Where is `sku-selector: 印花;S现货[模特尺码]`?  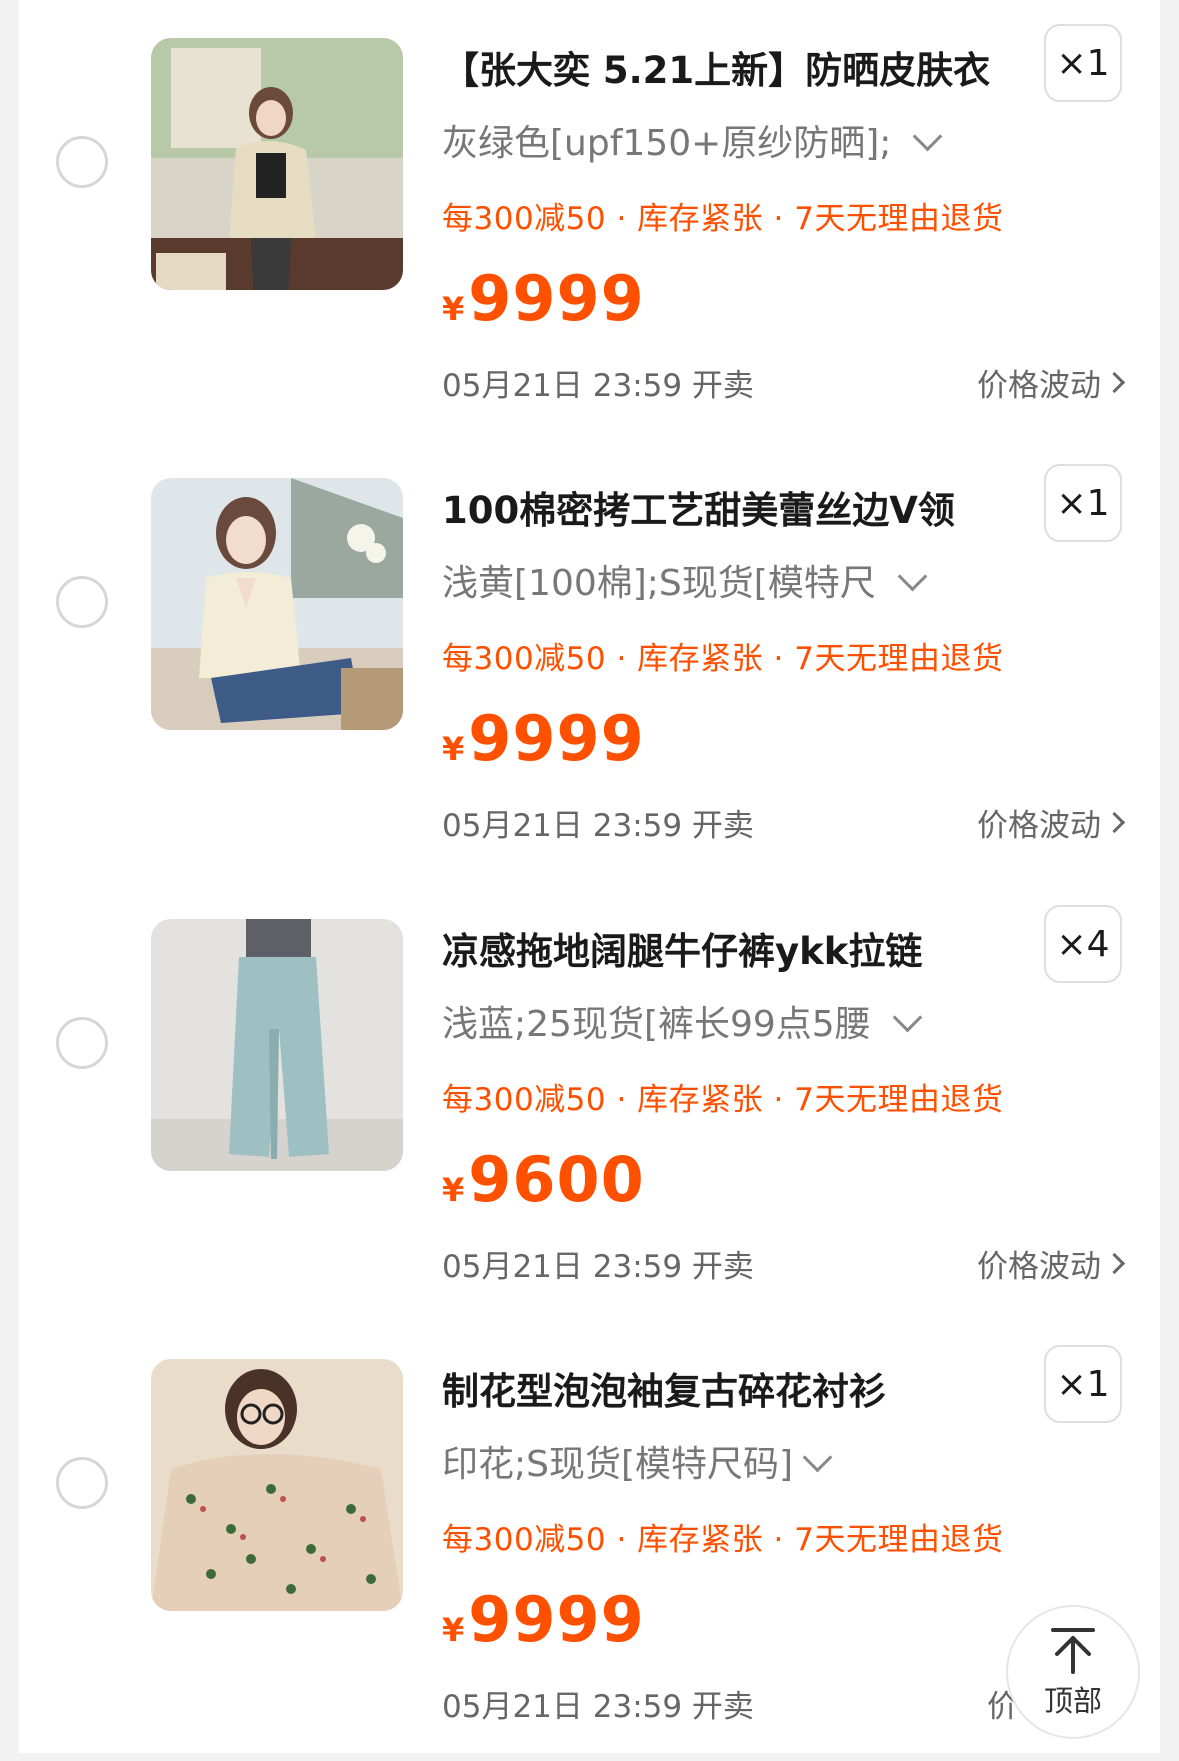
sku-selector: 印花;S现货[模特尺码] is located at coordinates (637, 1461).